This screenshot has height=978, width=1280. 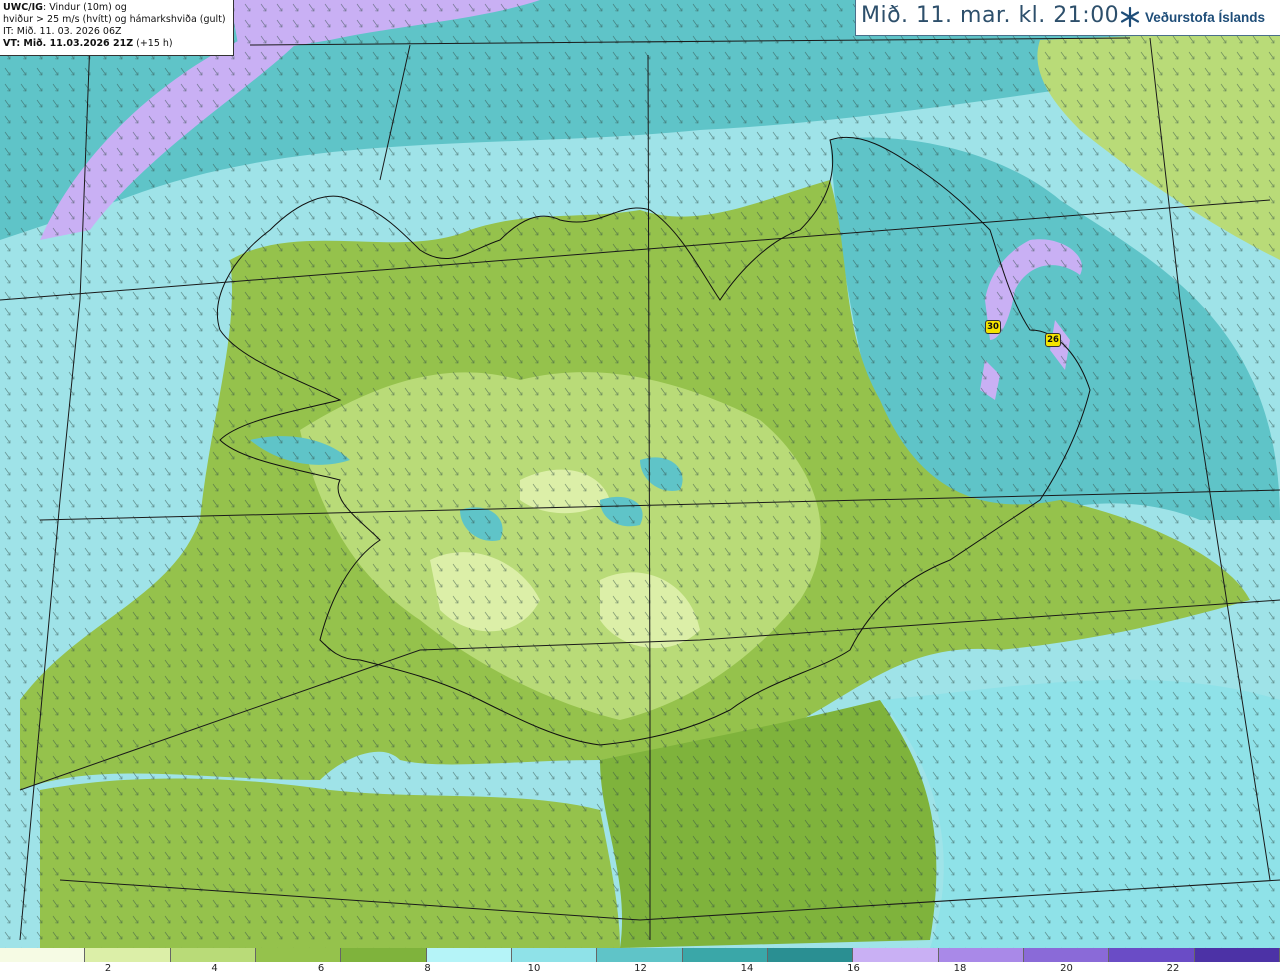 I want to click on legend-tick-label: 22, so click(x=1173, y=968).